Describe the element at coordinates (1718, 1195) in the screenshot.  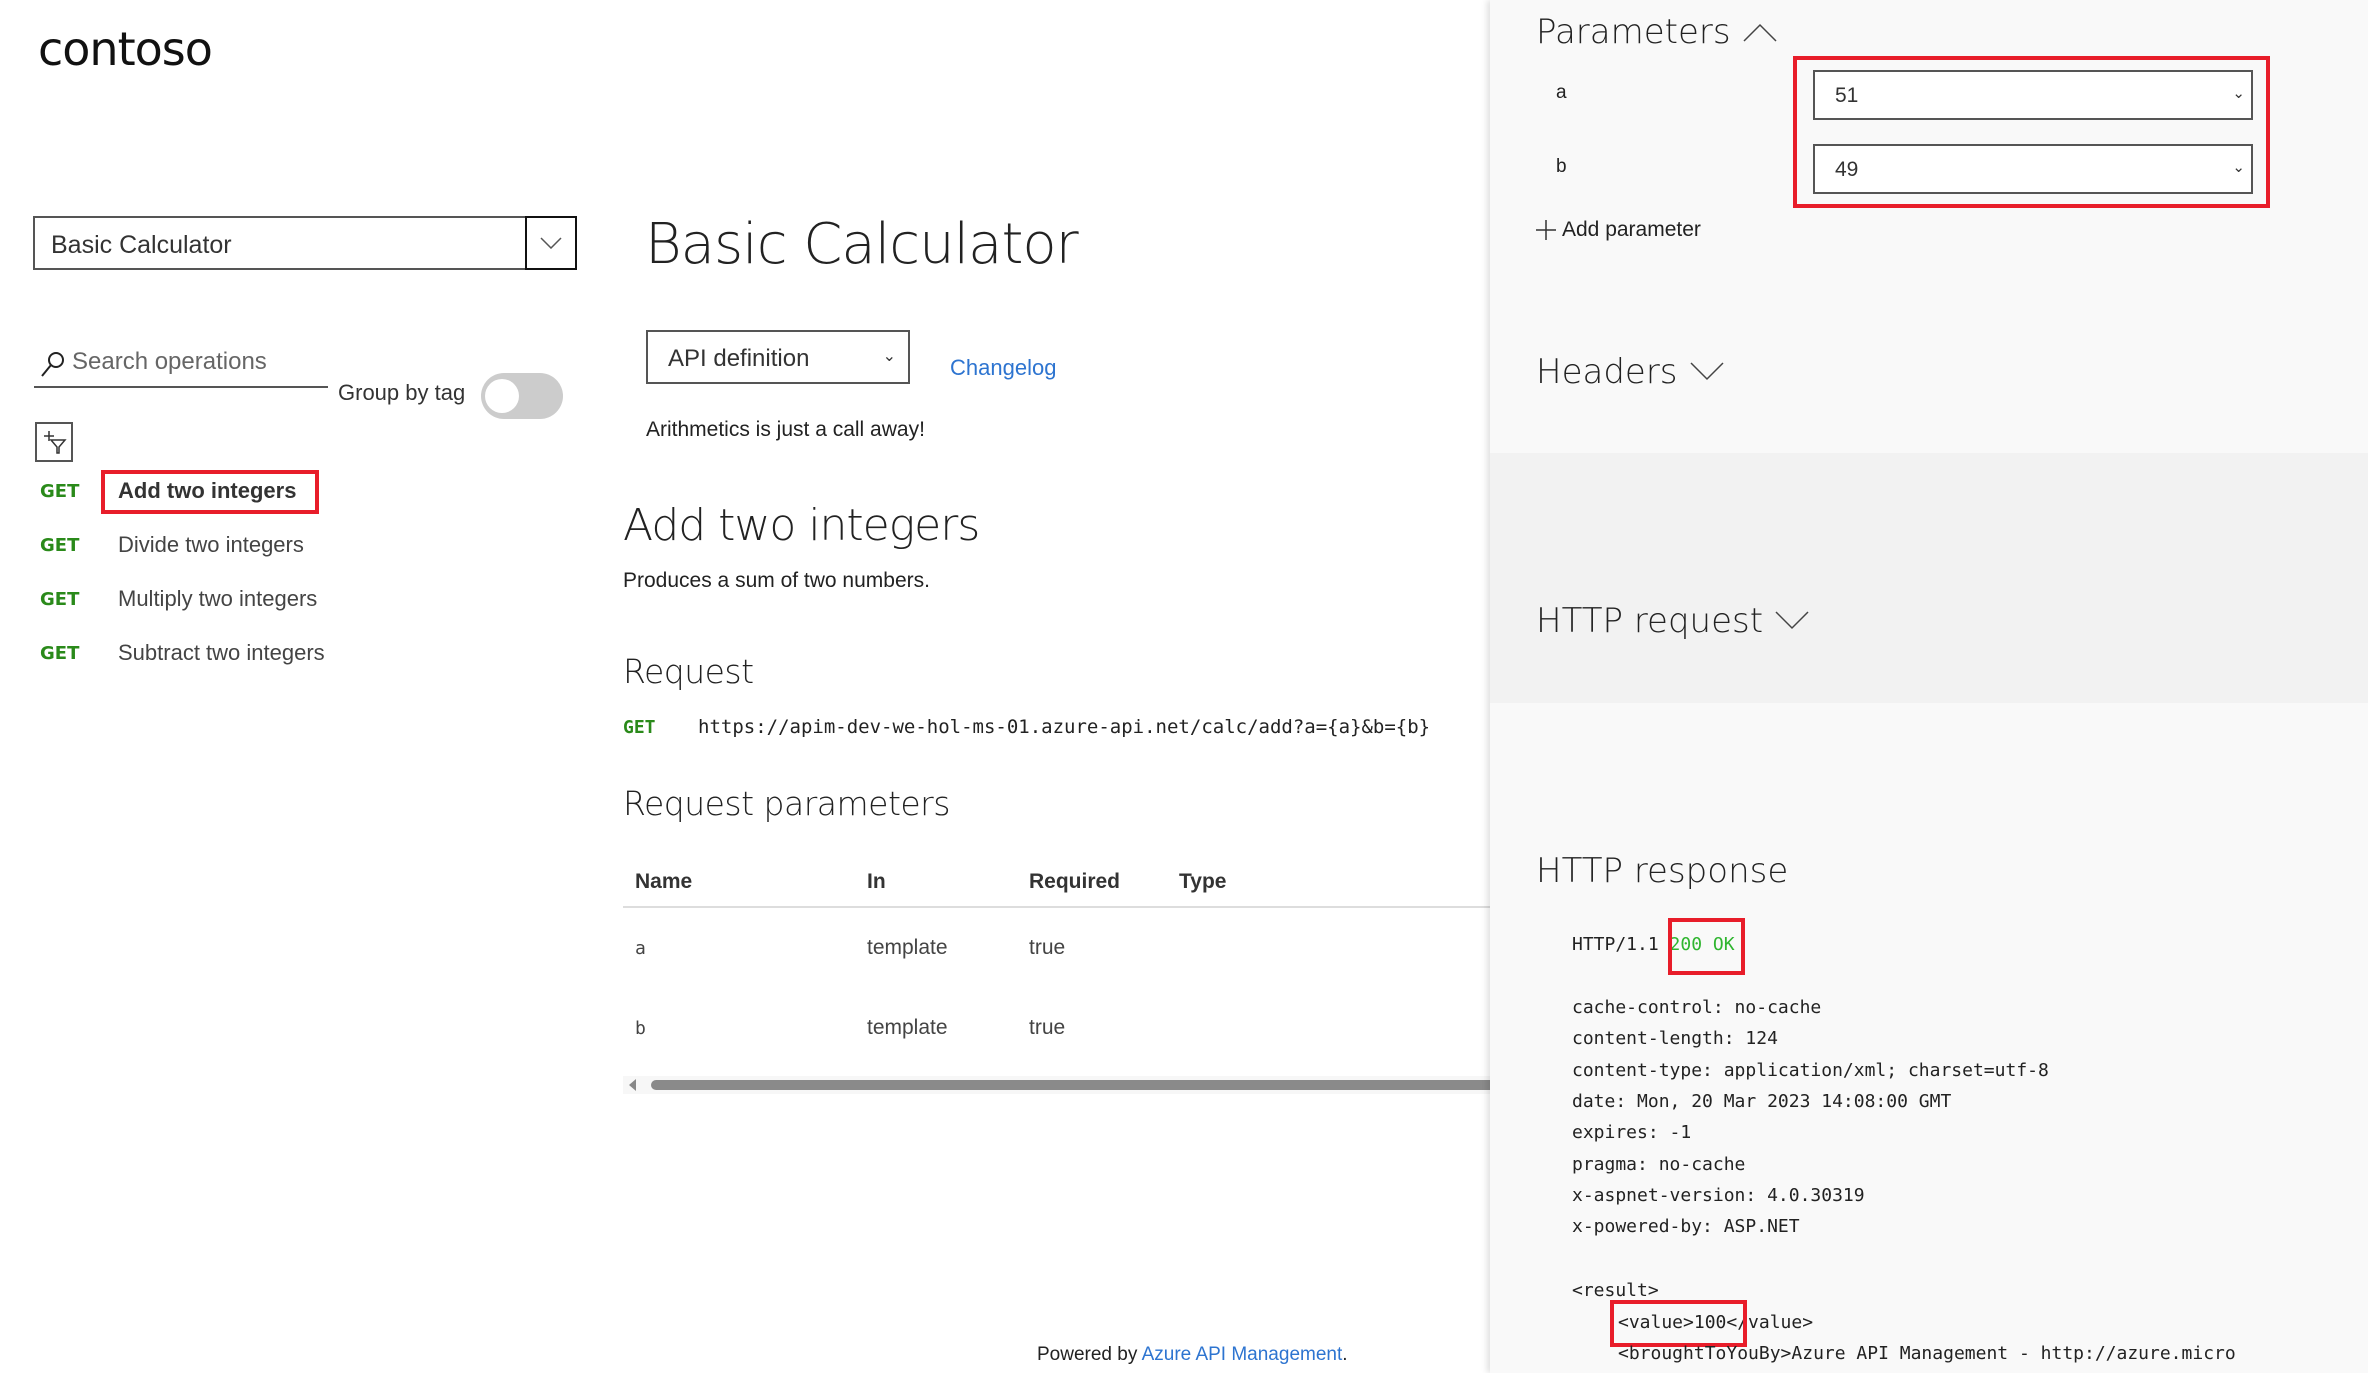
I see `response-header: x-aspnet-version: 4.0.30319` at that location.